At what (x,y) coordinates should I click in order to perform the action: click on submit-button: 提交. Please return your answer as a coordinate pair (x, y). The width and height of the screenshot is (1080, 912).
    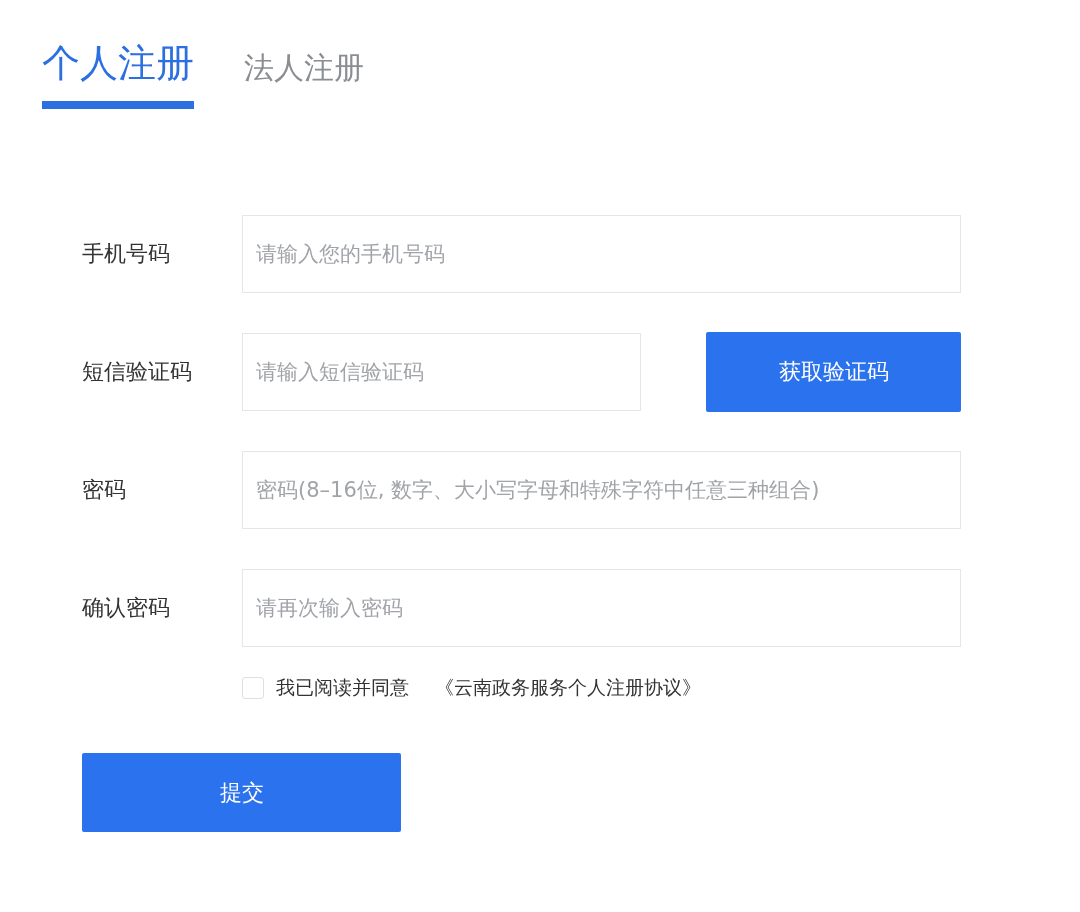
    Looking at the image, I should click on (241, 792).